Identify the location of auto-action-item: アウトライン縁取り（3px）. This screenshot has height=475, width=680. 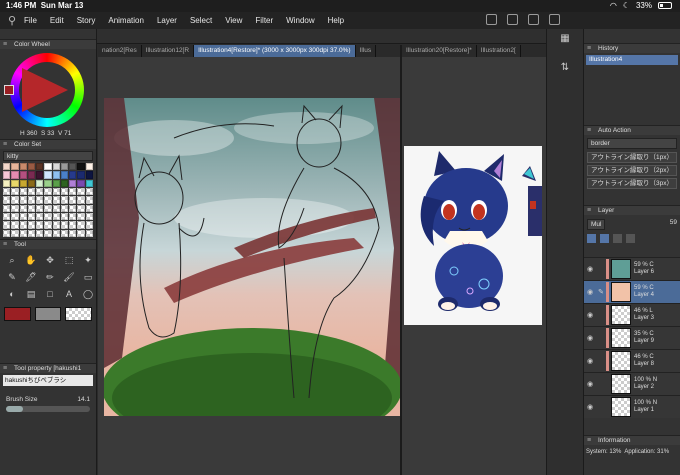
(632, 183).